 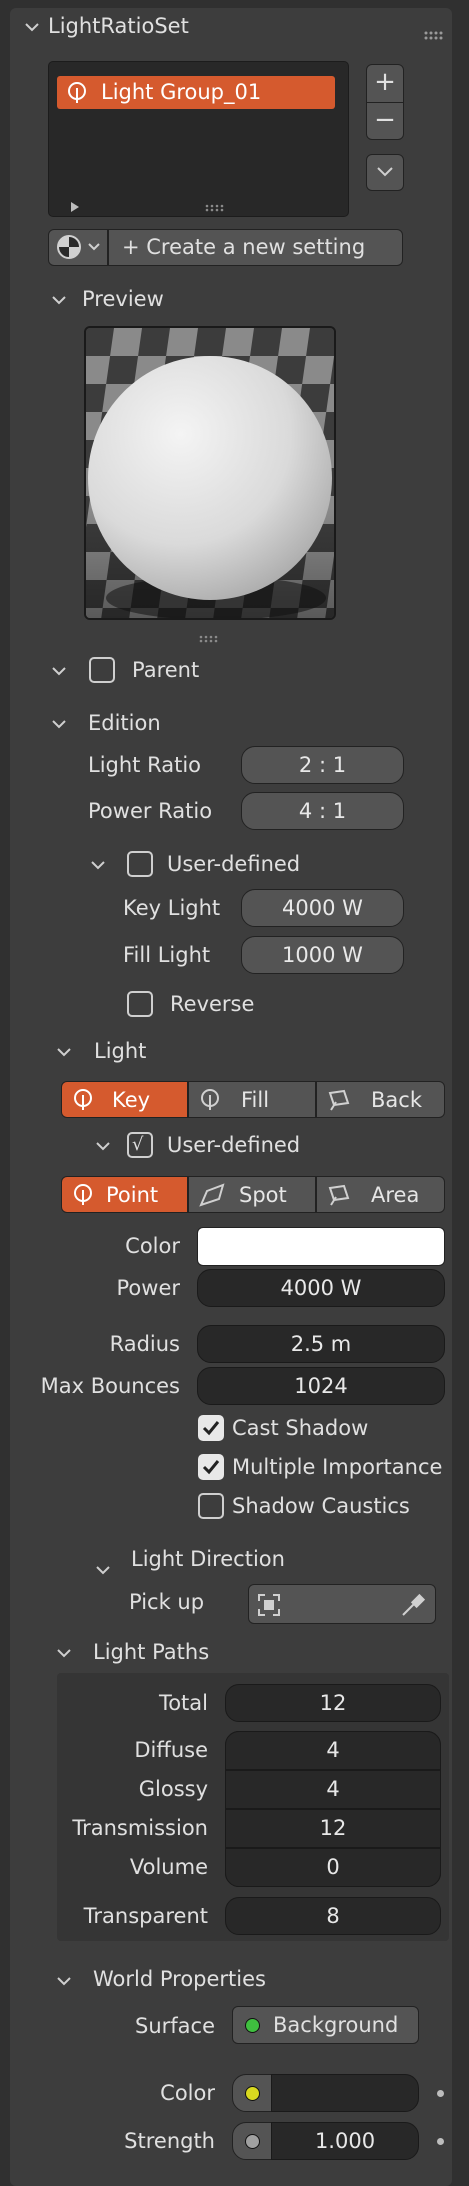 I want to click on glossy-label: Glossy, so click(x=173, y=1789).